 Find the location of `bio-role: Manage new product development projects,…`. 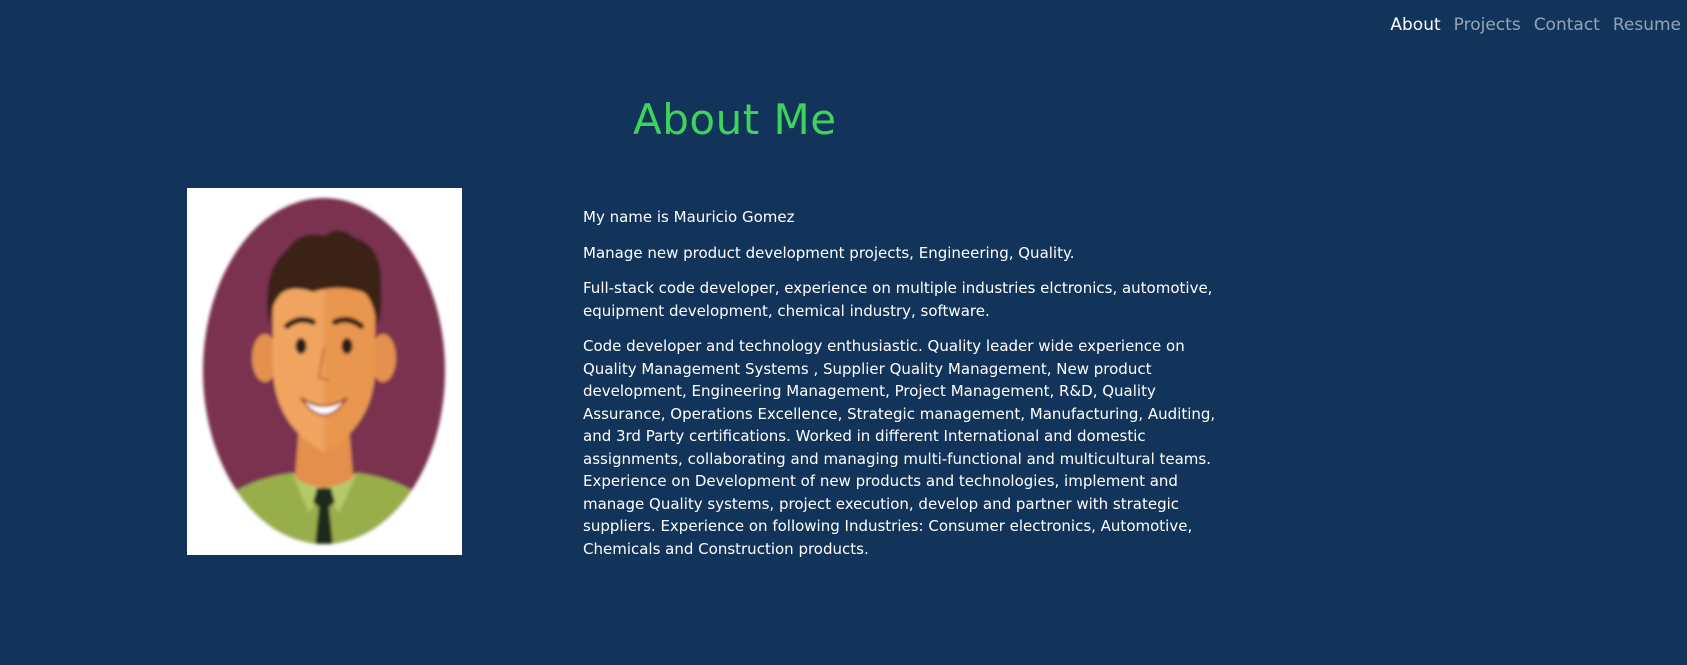

bio-role: Manage new product development projects,… is located at coordinates (829, 252).